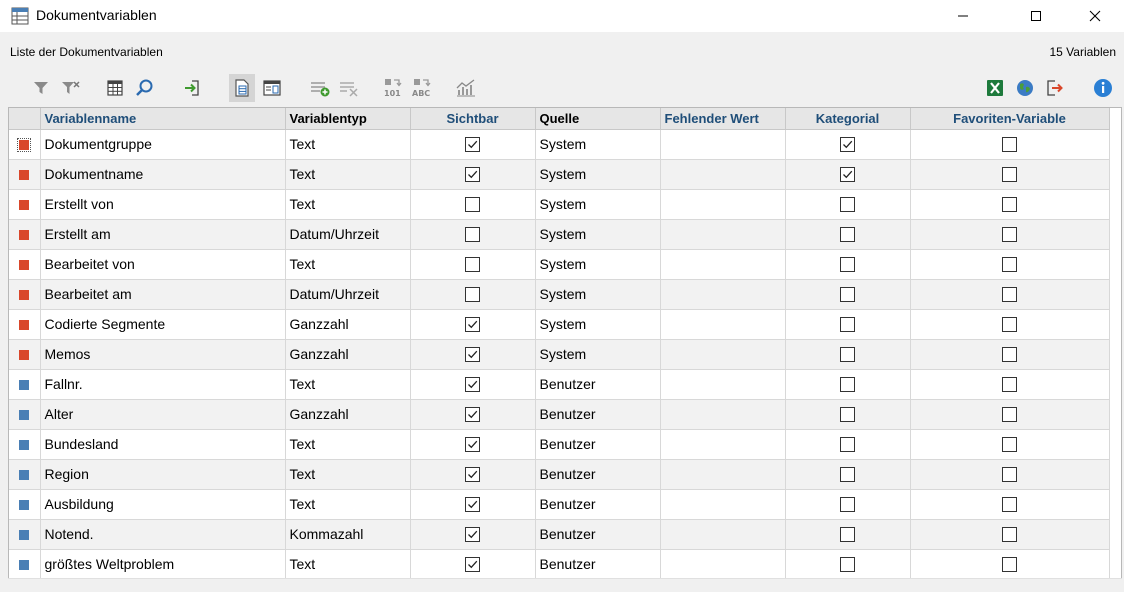 This screenshot has width=1124, height=592. Describe the element at coordinates (242, 88) in the screenshot. I see `document-variables-button` at that location.